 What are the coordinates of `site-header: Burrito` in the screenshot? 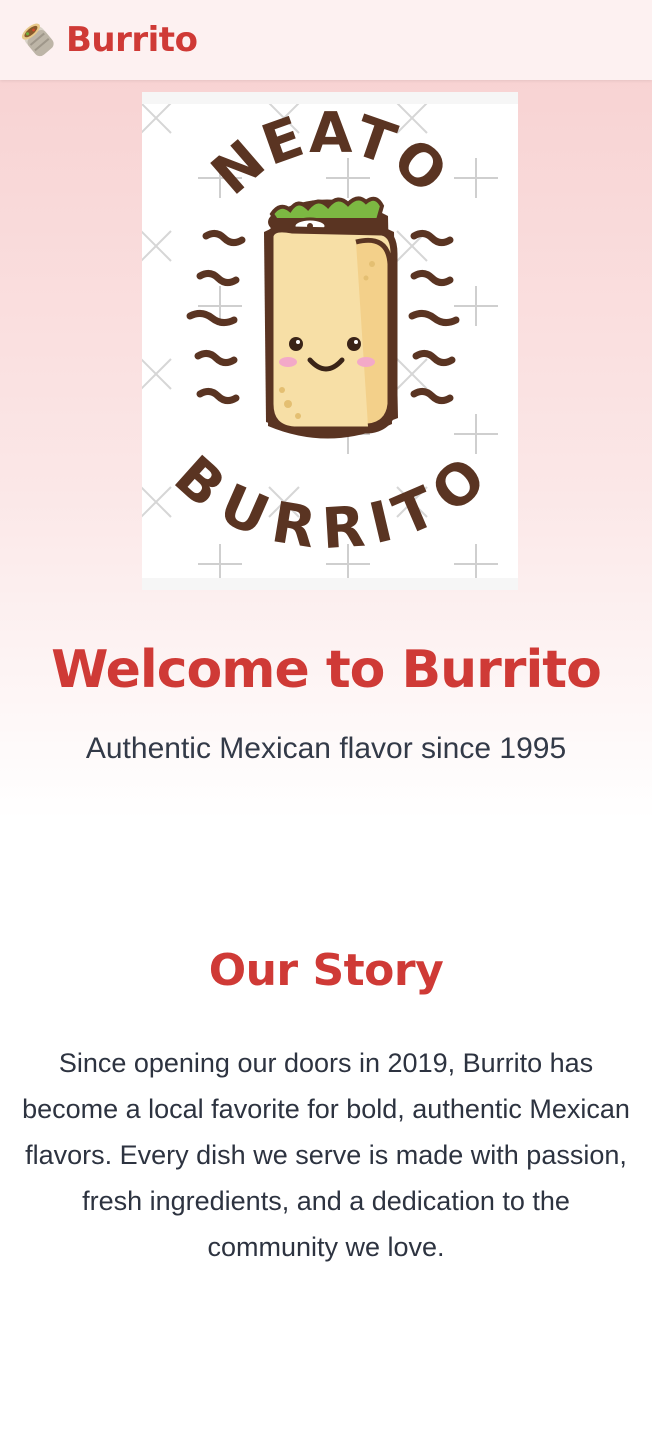 It's located at (326, 40).